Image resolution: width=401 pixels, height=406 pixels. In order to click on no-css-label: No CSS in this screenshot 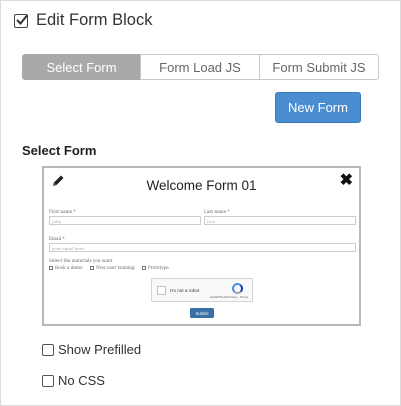, I will do `click(81, 380)`.